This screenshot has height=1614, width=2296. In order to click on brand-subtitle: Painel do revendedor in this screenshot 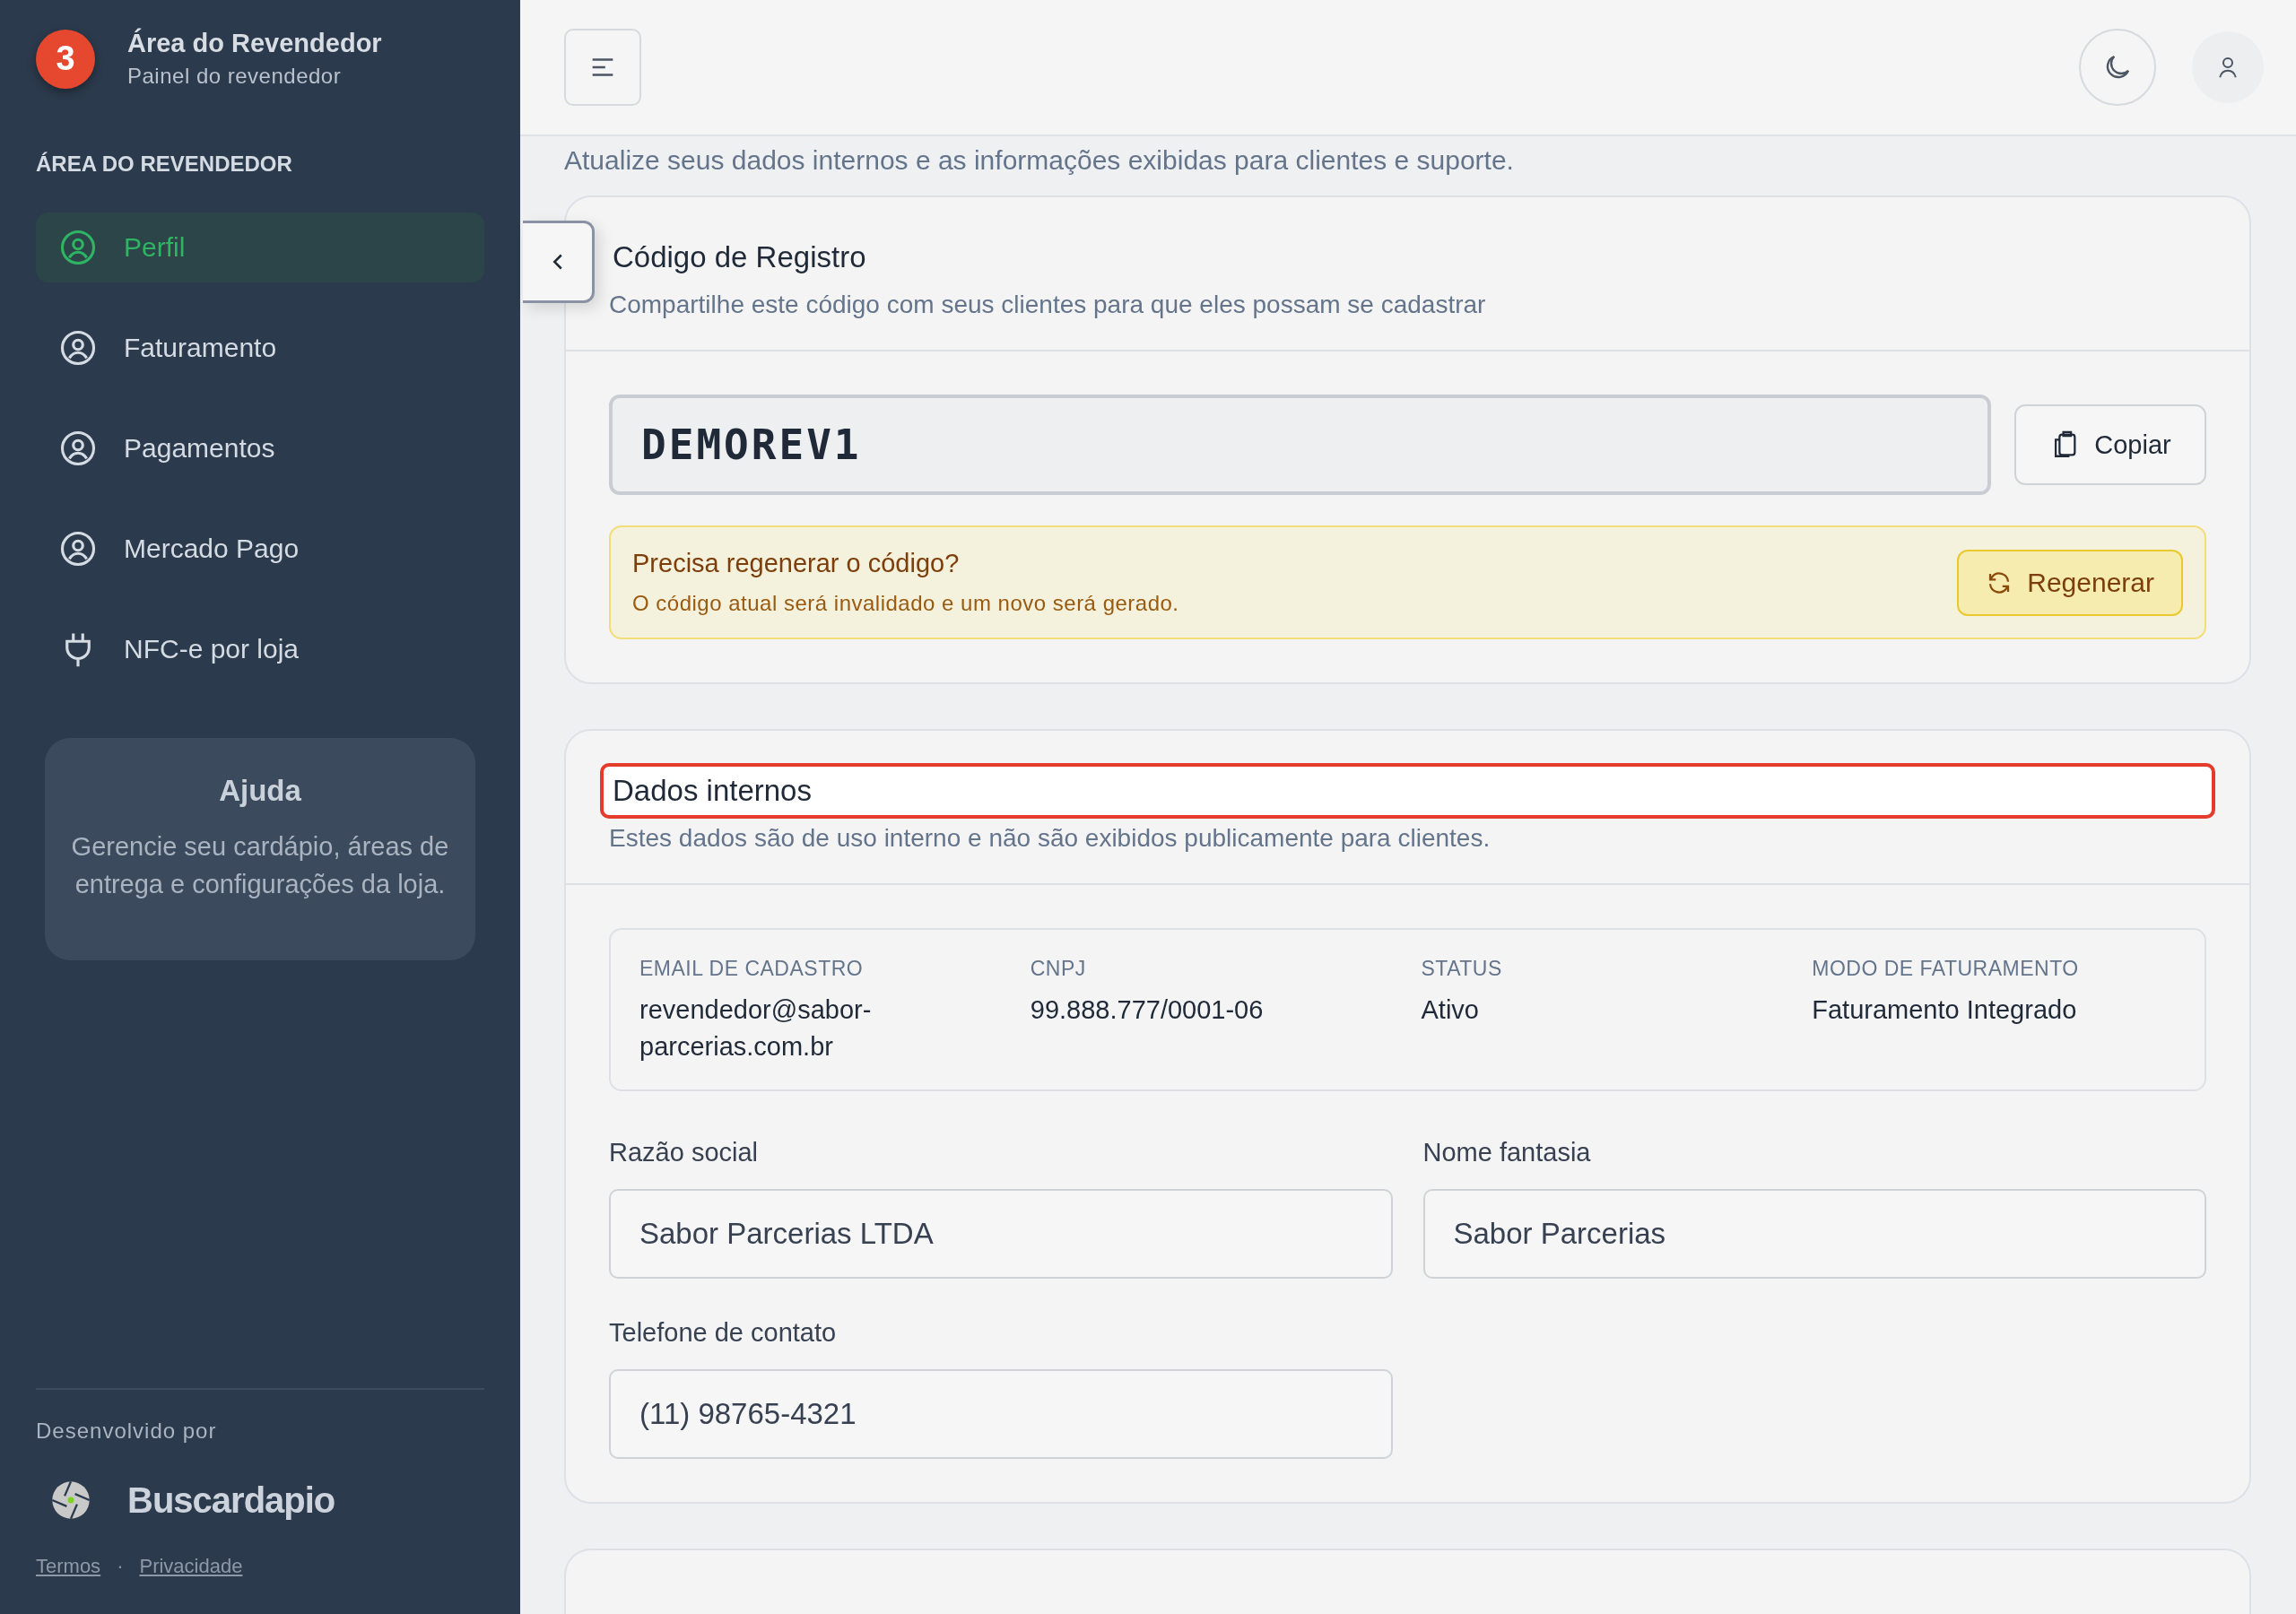, I will do `click(235, 76)`.